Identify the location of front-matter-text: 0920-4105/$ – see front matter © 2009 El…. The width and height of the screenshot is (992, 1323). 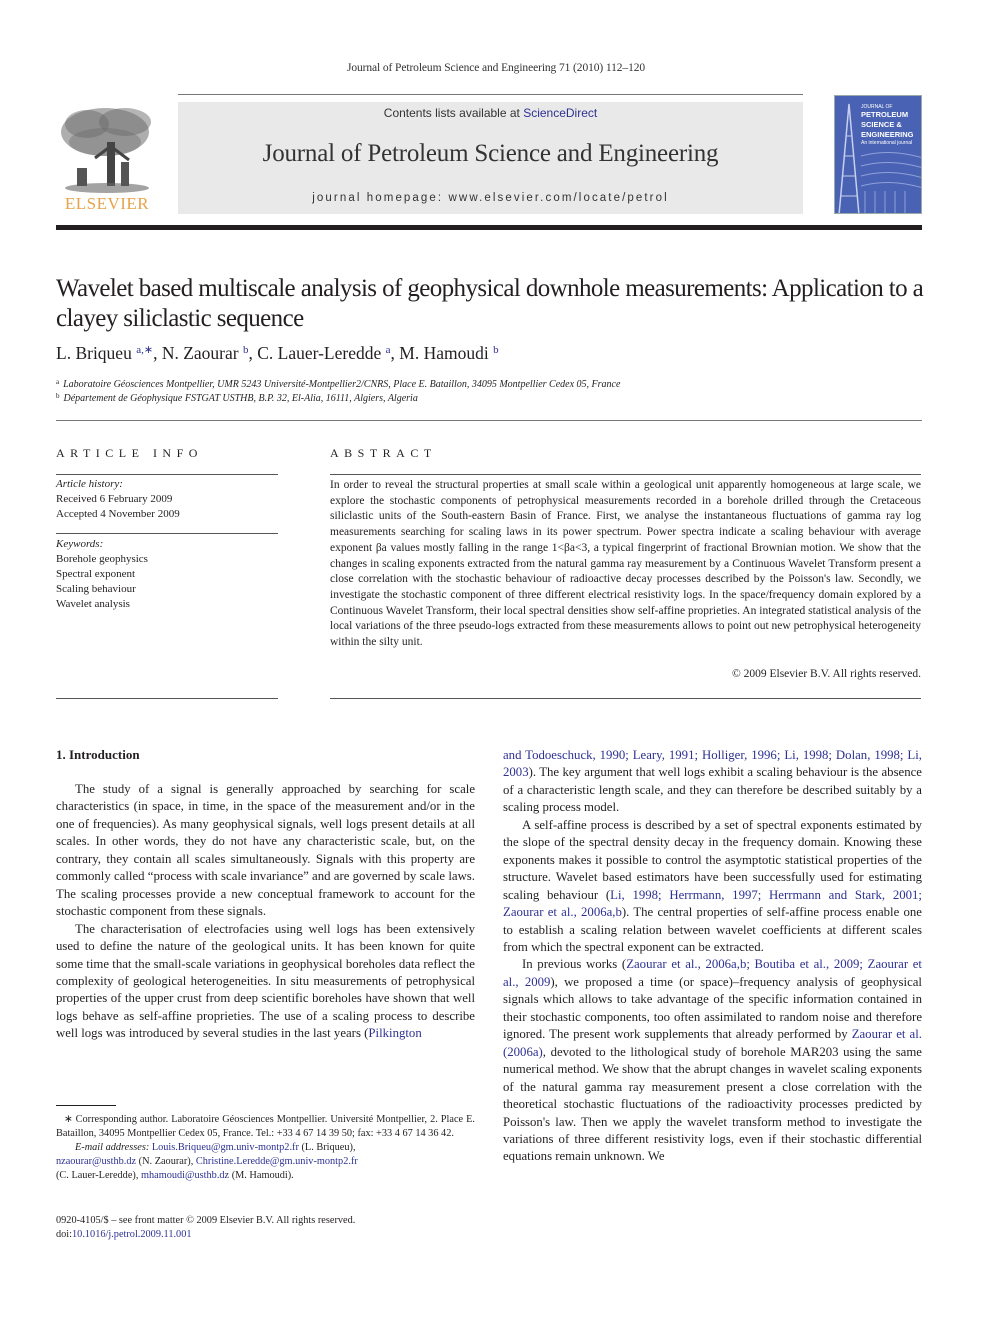
(206, 1220).